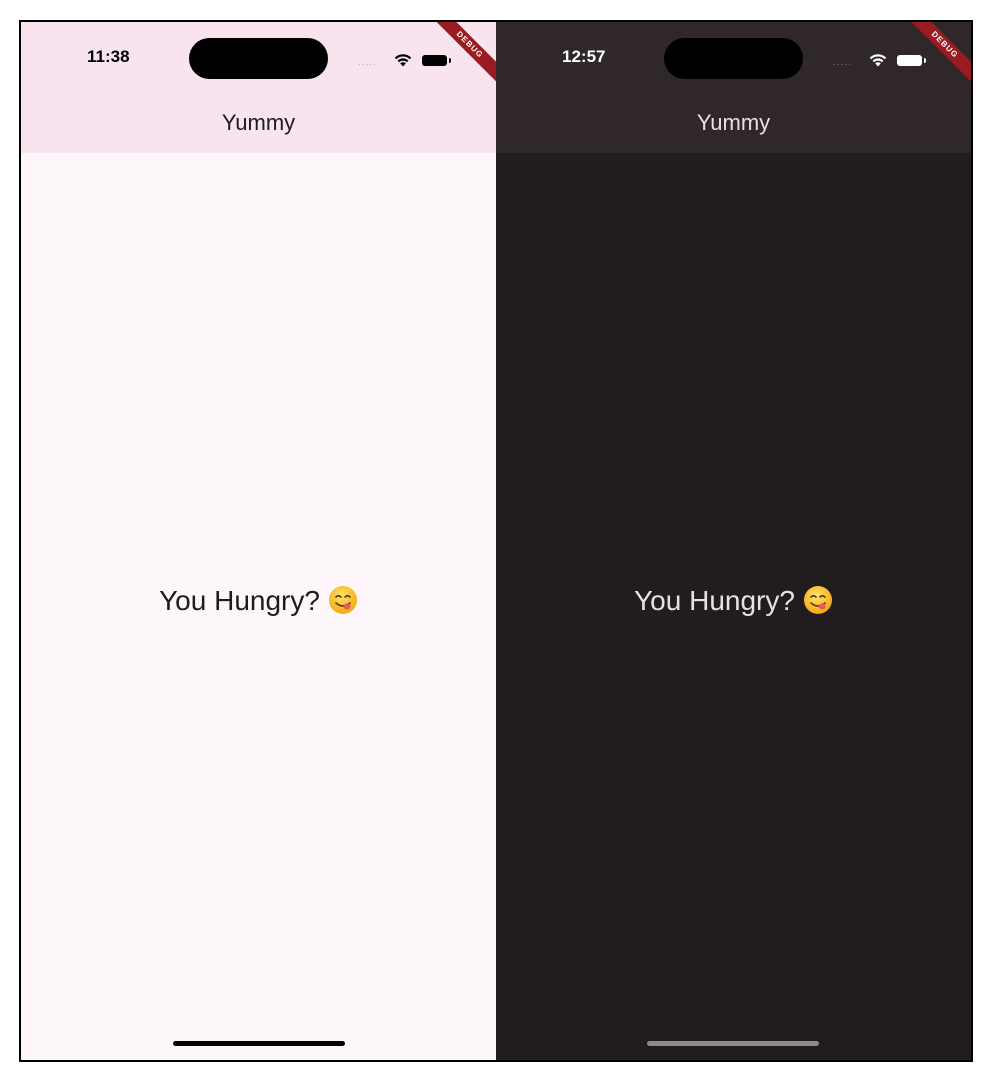 Image resolution: width=981 pixels, height=1073 pixels. What do you see at coordinates (733, 87) in the screenshot?
I see `app-bar: 12:57 ..... DEBUG Yummy` at bounding box center [733, 87].